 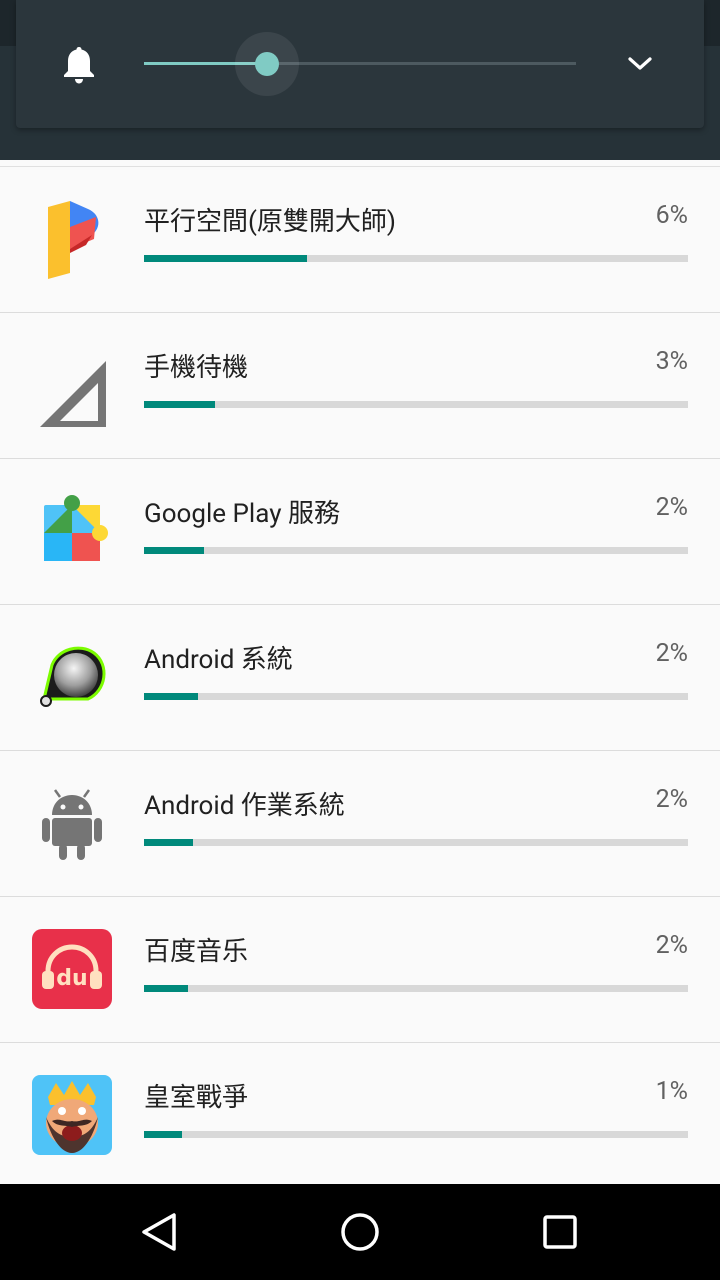 I want to click on app-name: Android 作業系統, so click(x=244, y=806).